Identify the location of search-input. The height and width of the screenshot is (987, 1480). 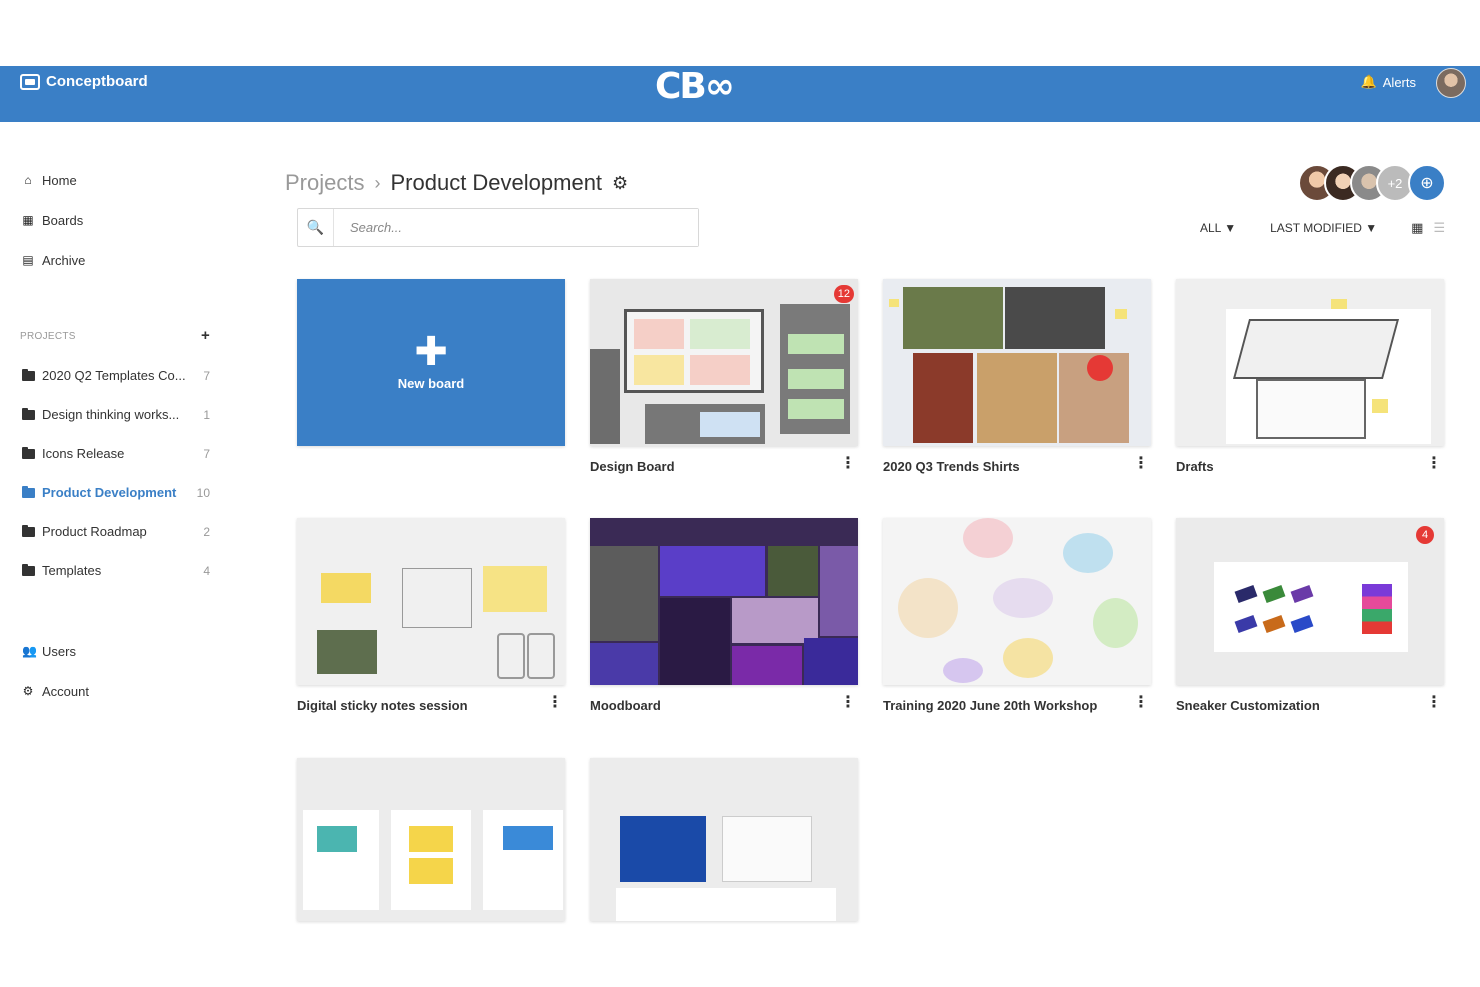
(516, 227).